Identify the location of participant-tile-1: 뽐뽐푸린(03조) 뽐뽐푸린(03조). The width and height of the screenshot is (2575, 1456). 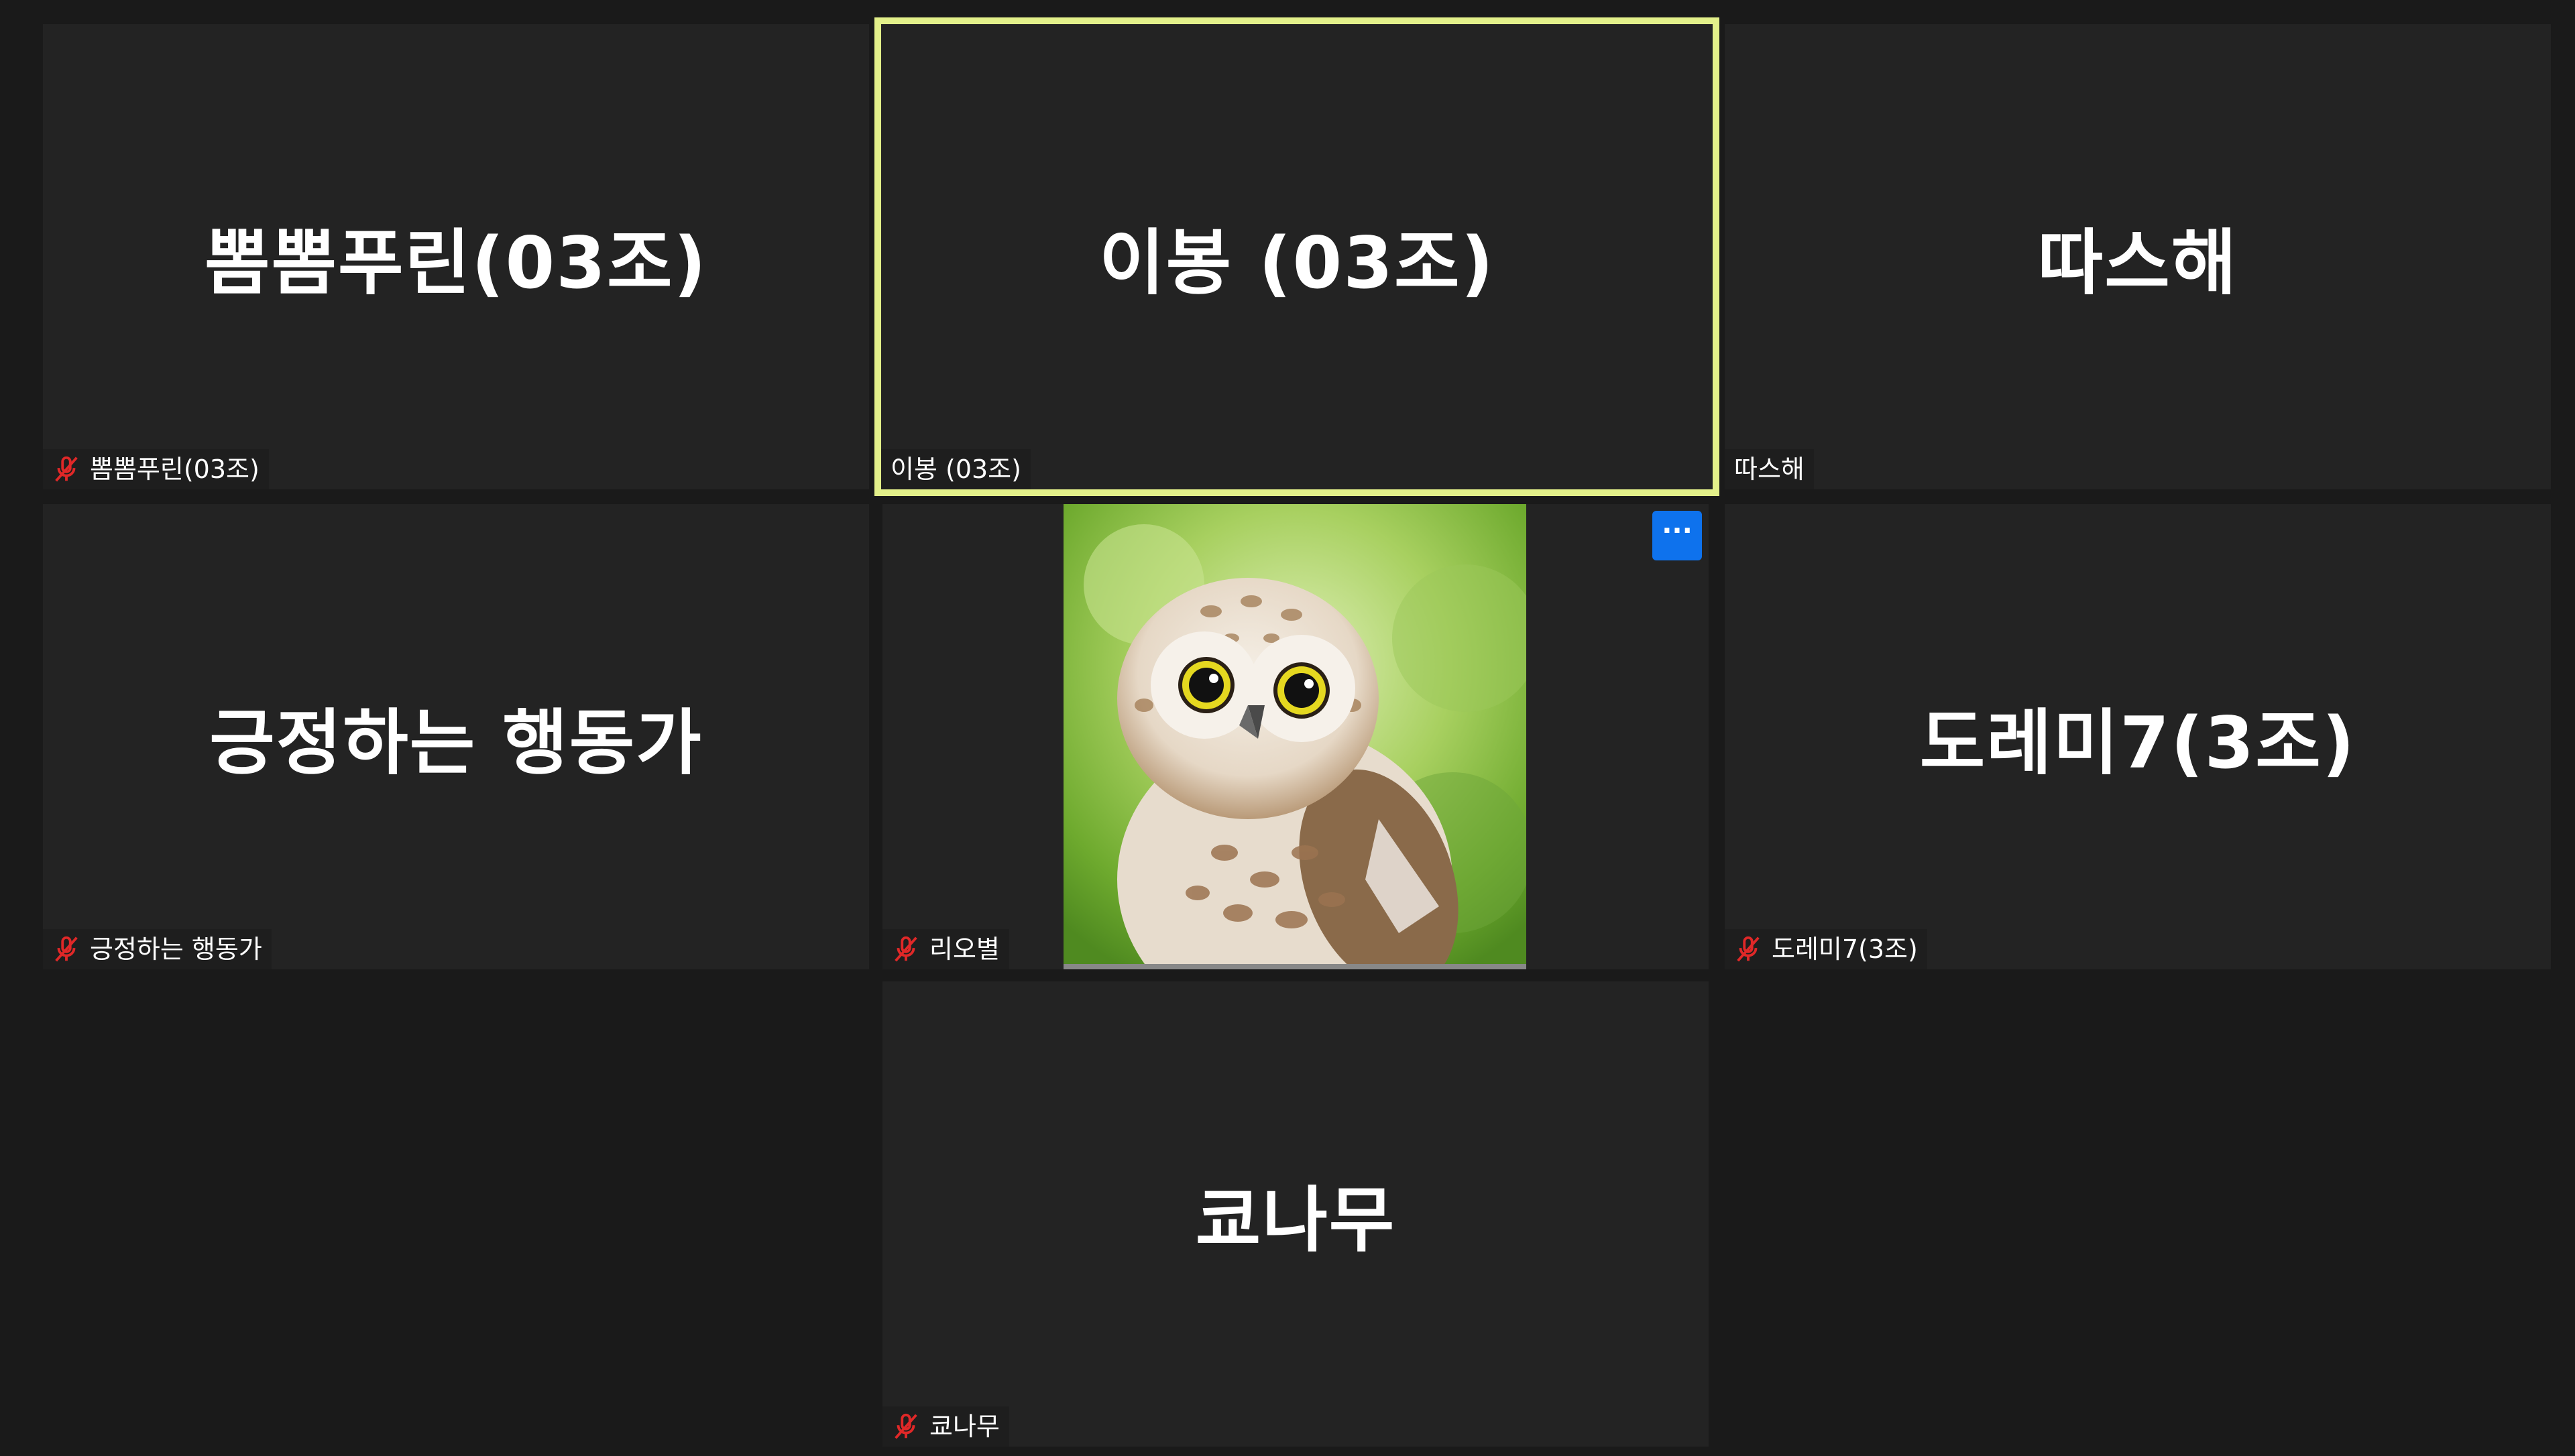
(456, 256).